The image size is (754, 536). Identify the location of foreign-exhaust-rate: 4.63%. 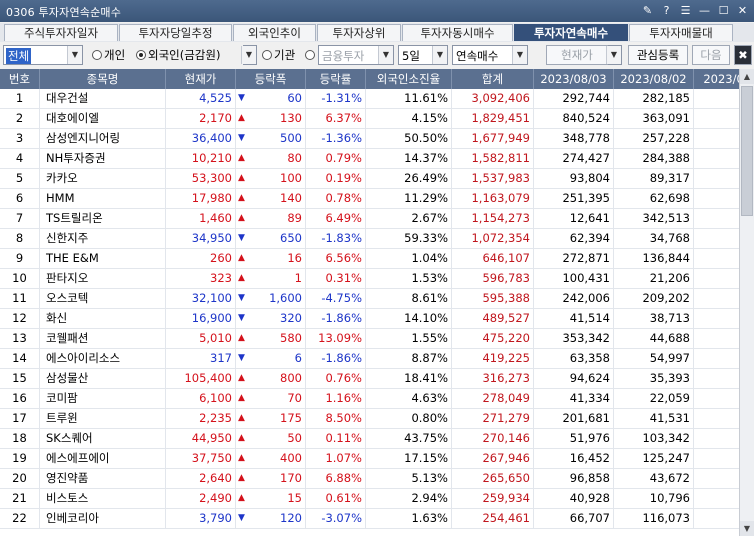
(409, 399).